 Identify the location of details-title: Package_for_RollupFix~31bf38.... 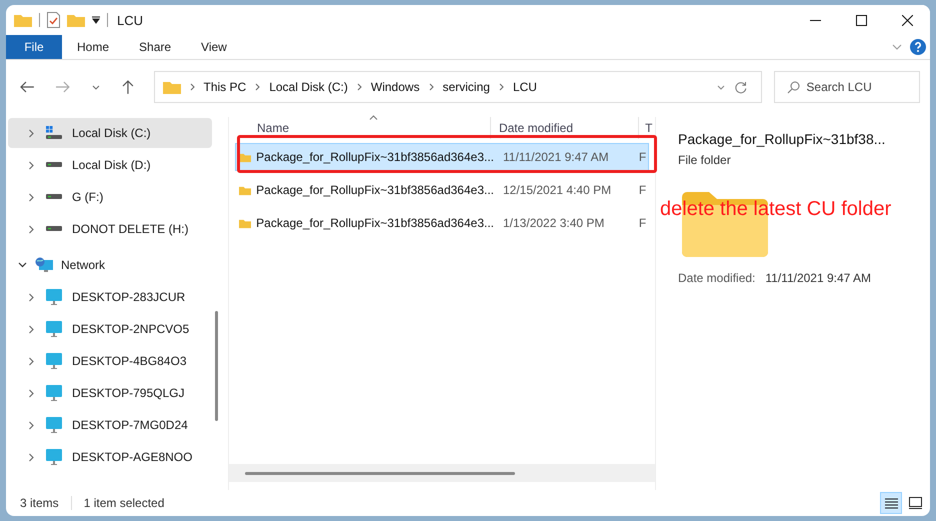
(782, 139).